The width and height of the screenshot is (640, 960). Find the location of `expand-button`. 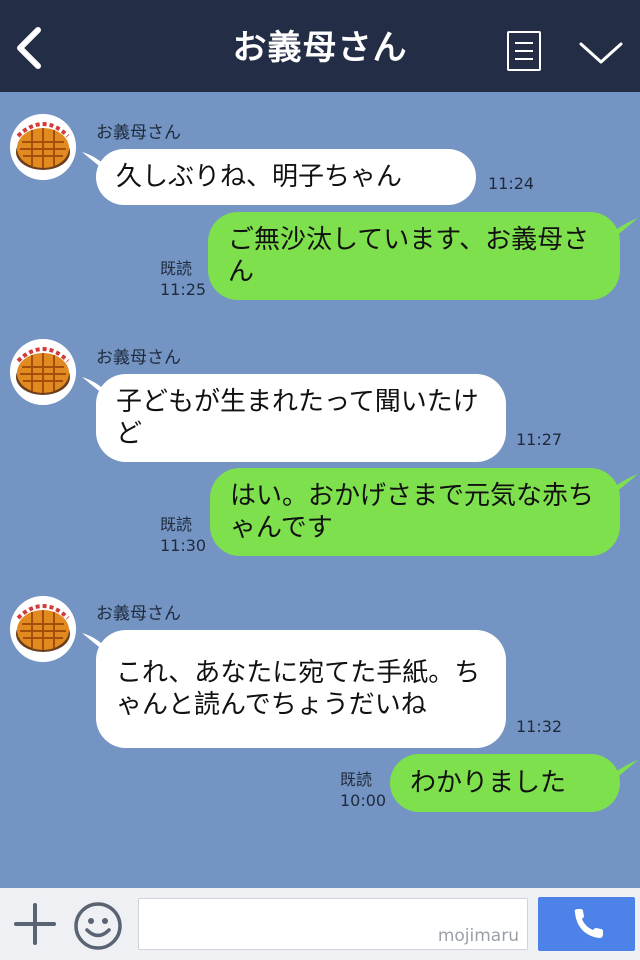

expand-button is located at coordinates (601, 53).